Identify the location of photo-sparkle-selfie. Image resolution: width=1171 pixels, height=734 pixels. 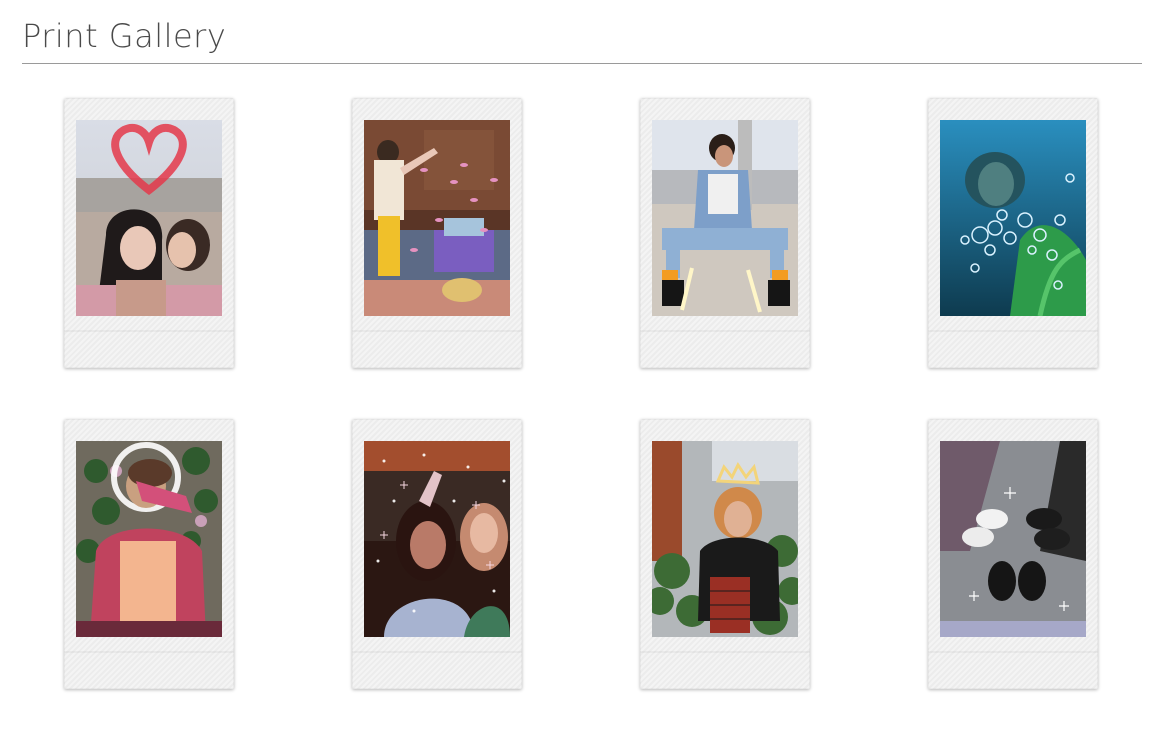
(437, 539).